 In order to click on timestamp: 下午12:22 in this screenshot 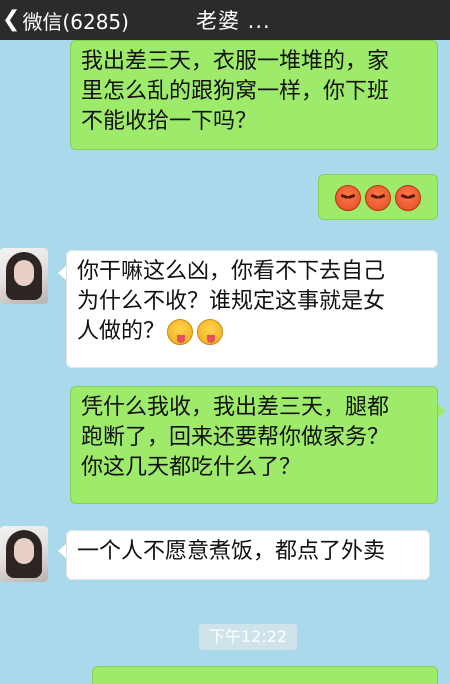, I will do `click(248, 637)`.